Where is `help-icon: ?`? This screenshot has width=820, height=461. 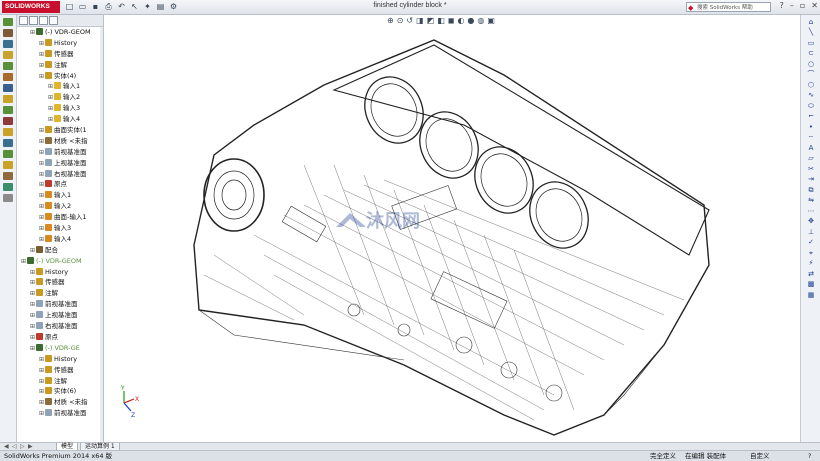
help-icon: ? is located at coordinates (782, 5).